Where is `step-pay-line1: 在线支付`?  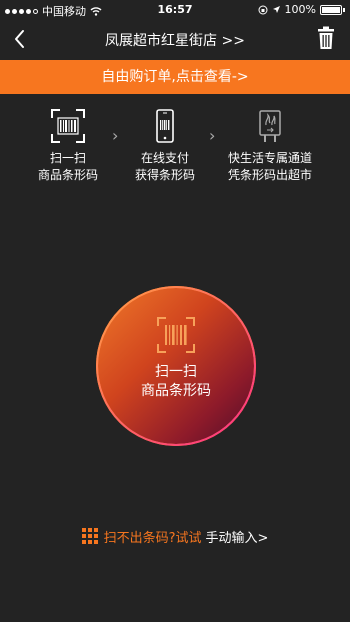 step-pay-line1: 在线支付 is located at coordinates (164, 158).